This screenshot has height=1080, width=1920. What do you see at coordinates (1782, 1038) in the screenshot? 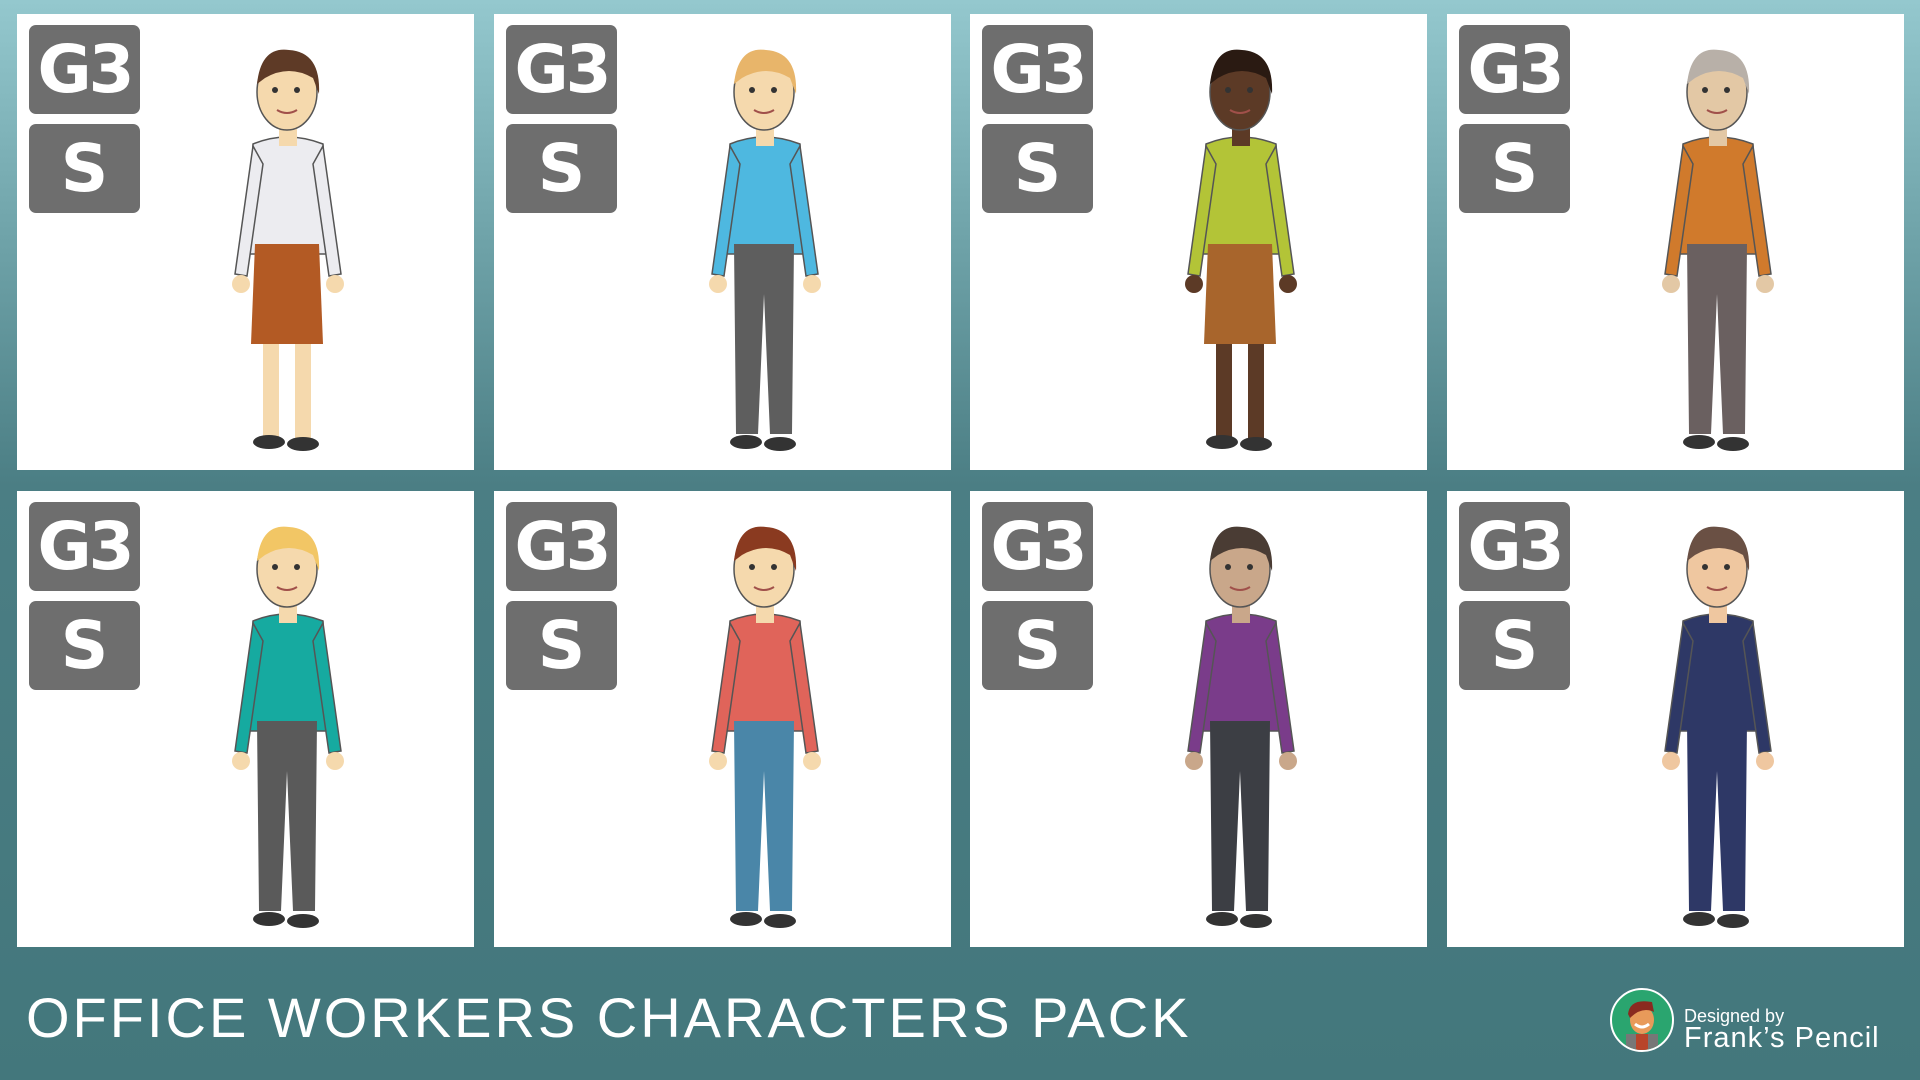
I see `credit-author: Frank’s Pencil` at bounding box center [1782, 1038].